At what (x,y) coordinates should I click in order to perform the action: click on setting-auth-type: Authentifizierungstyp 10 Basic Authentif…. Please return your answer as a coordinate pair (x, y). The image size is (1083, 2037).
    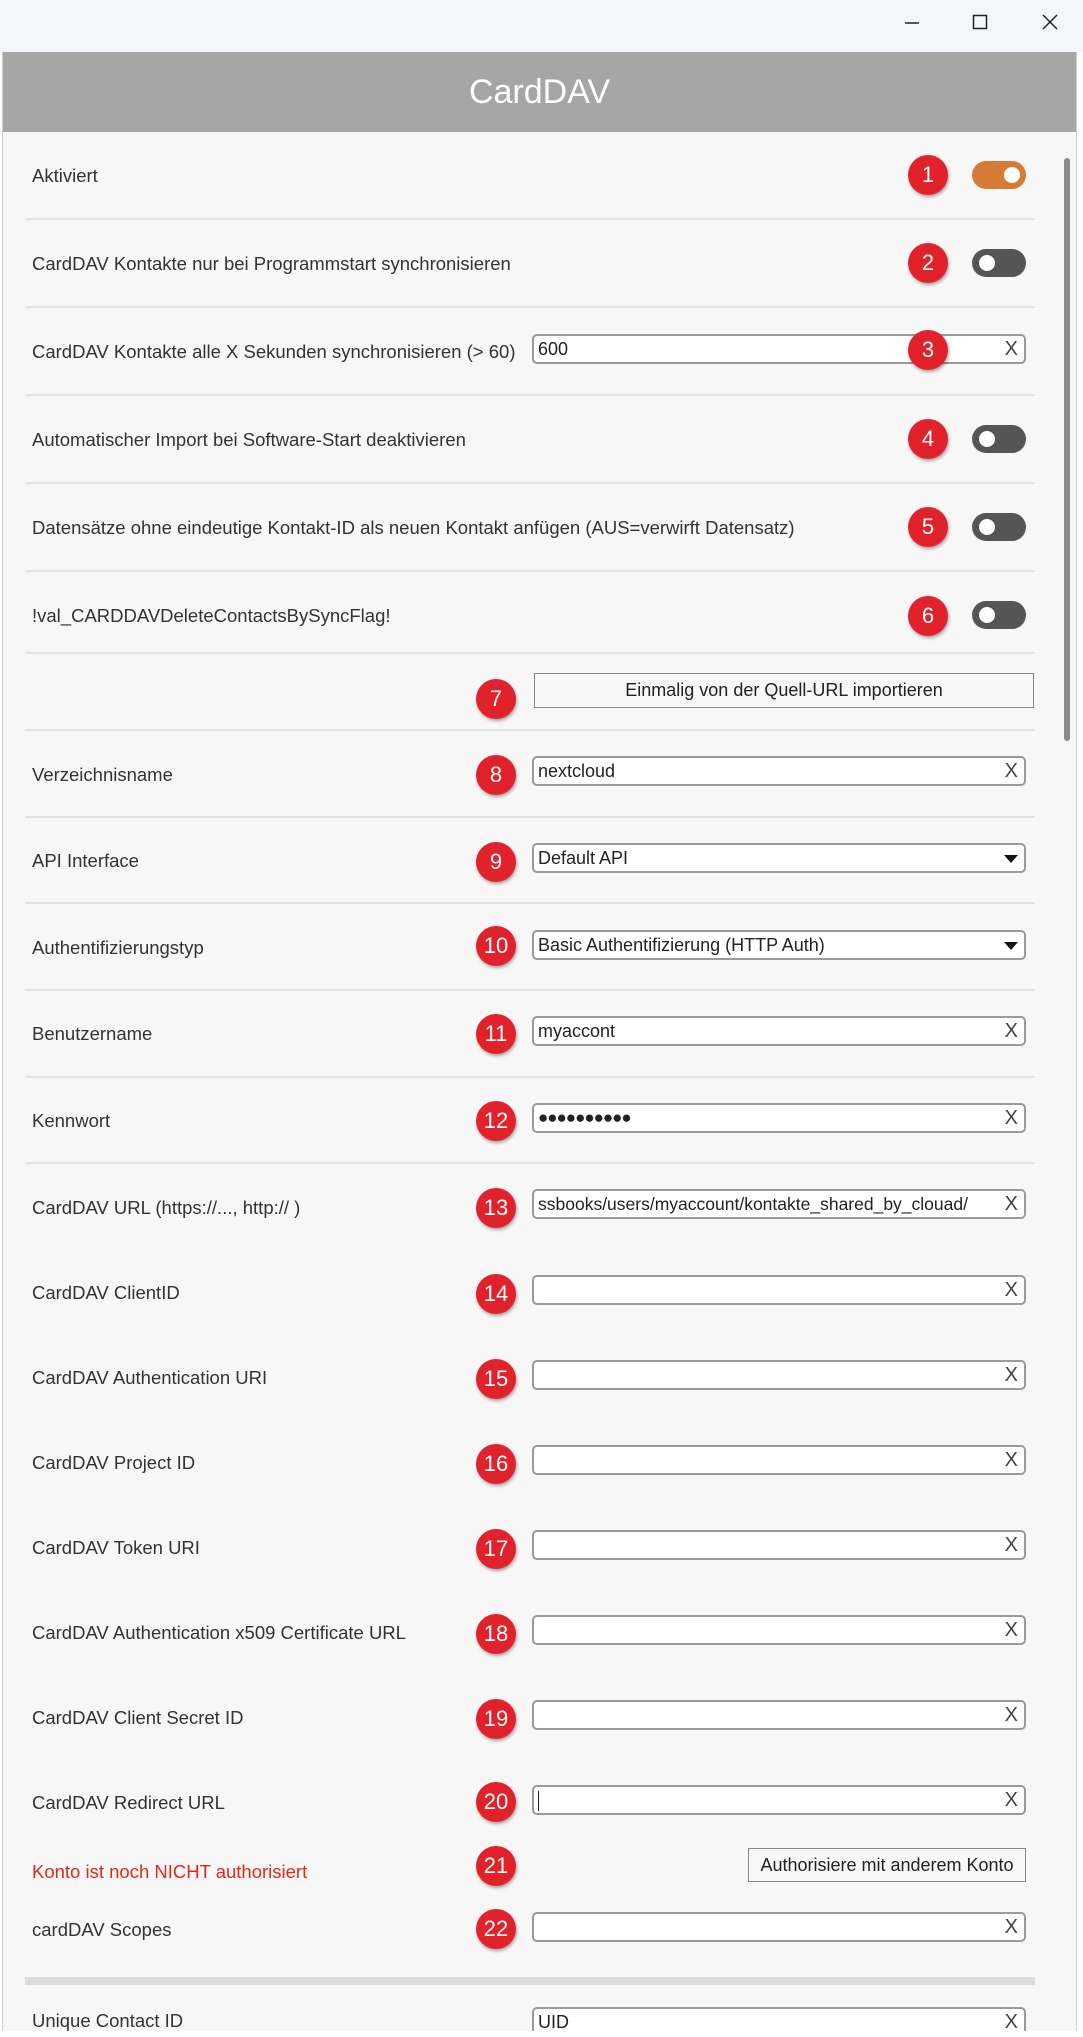
    Looking at the image, I should click on (530, 947).